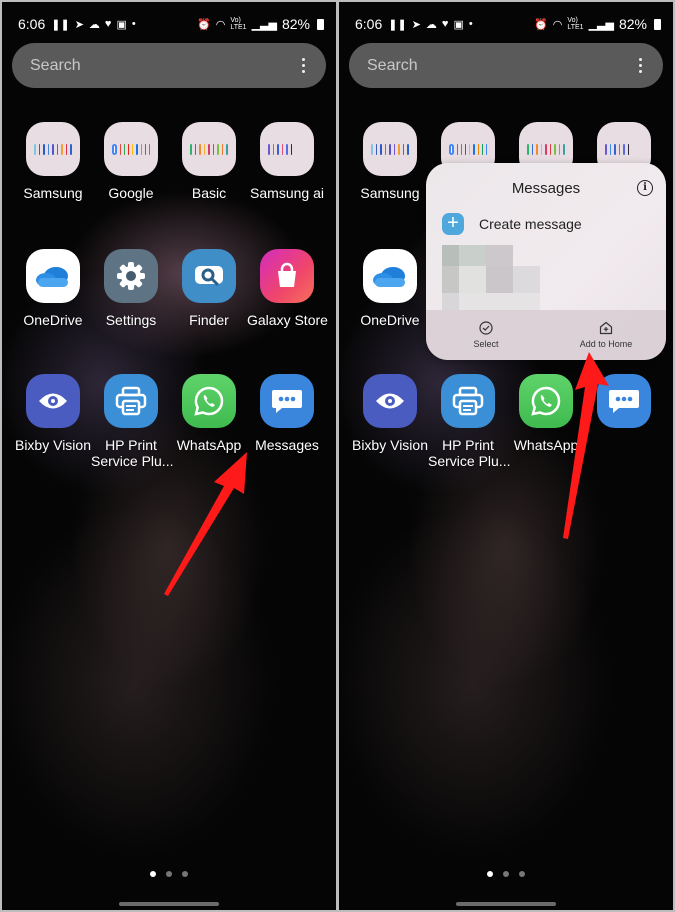 This screenshot has height=912, width=675. Describe the element at coordinates (657, 24) in the screenshot. I see `battery-icon` at that location.